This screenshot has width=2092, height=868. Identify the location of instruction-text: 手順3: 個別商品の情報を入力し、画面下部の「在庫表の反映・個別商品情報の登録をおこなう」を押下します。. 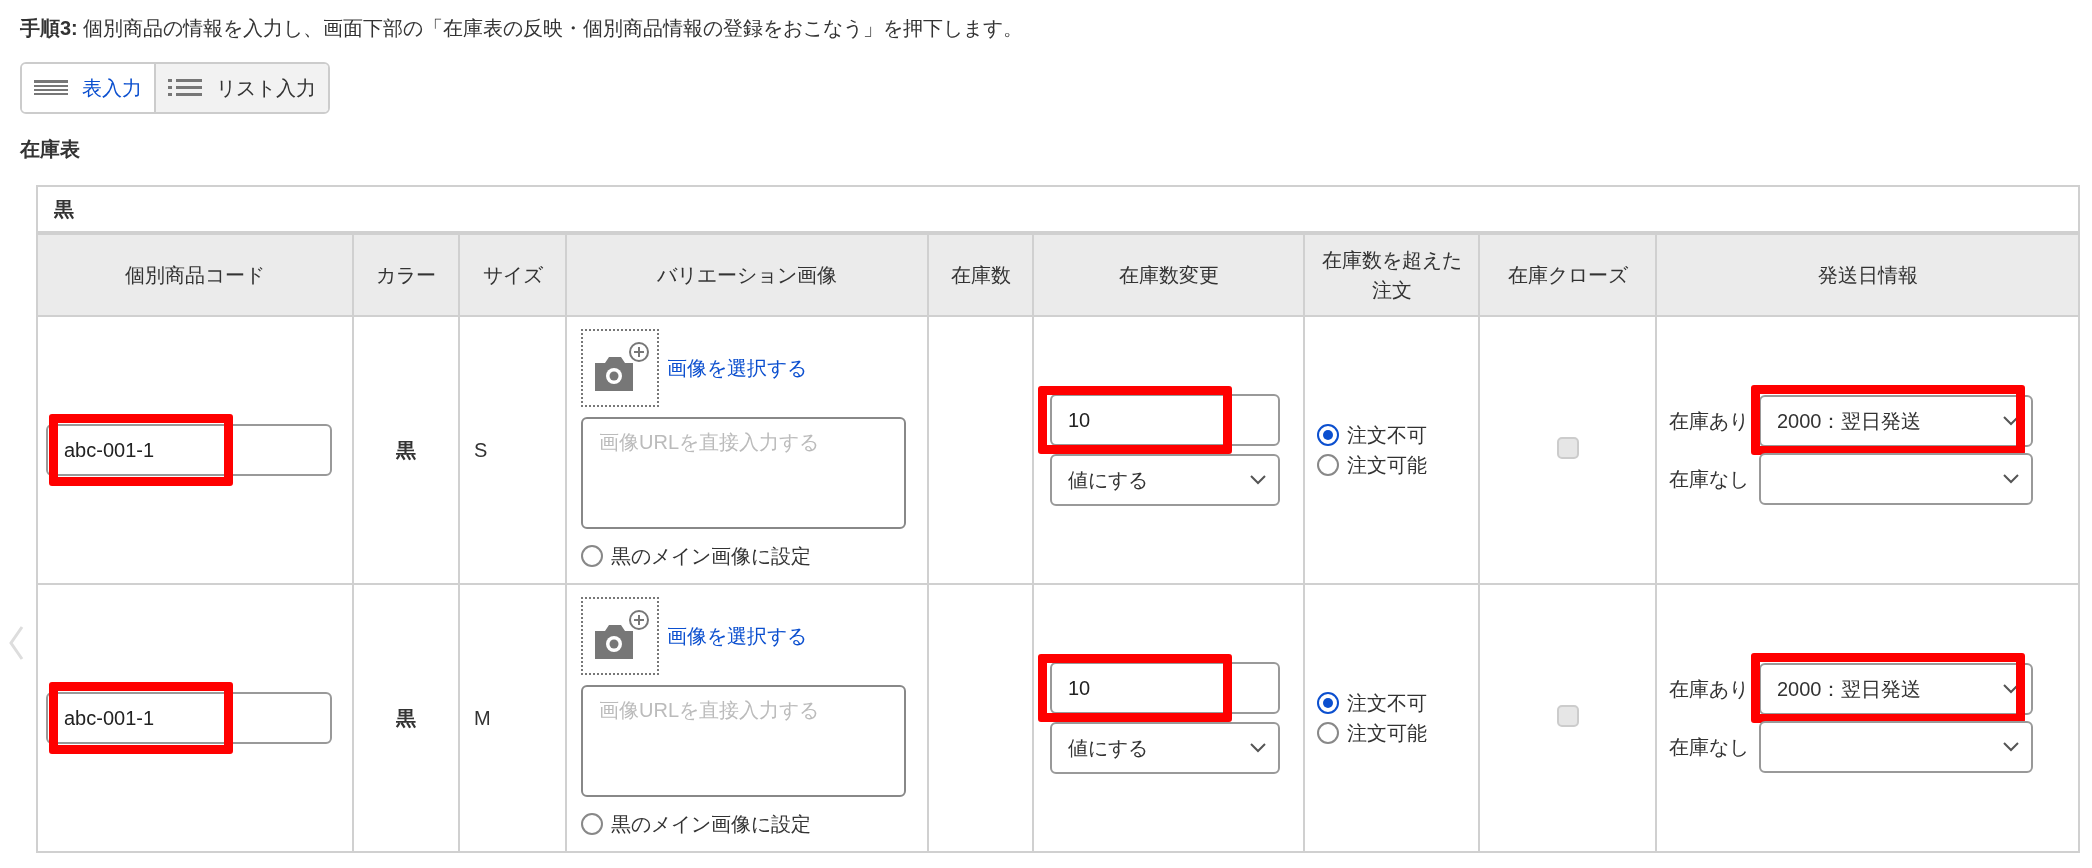
(522, 28).